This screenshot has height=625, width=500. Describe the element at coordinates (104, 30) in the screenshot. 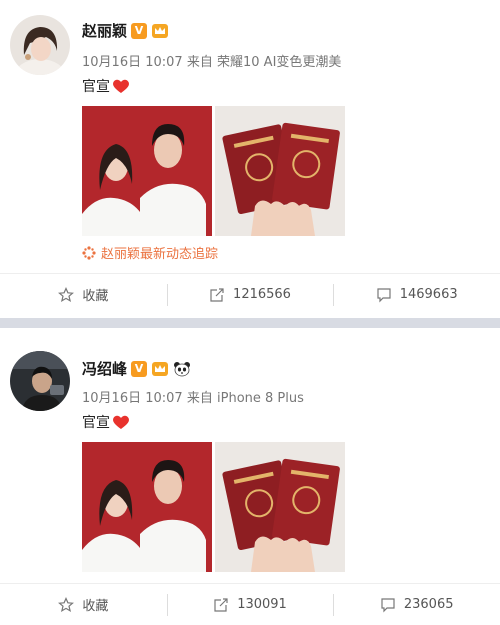

I see `username: 赵丽颖` at that location.